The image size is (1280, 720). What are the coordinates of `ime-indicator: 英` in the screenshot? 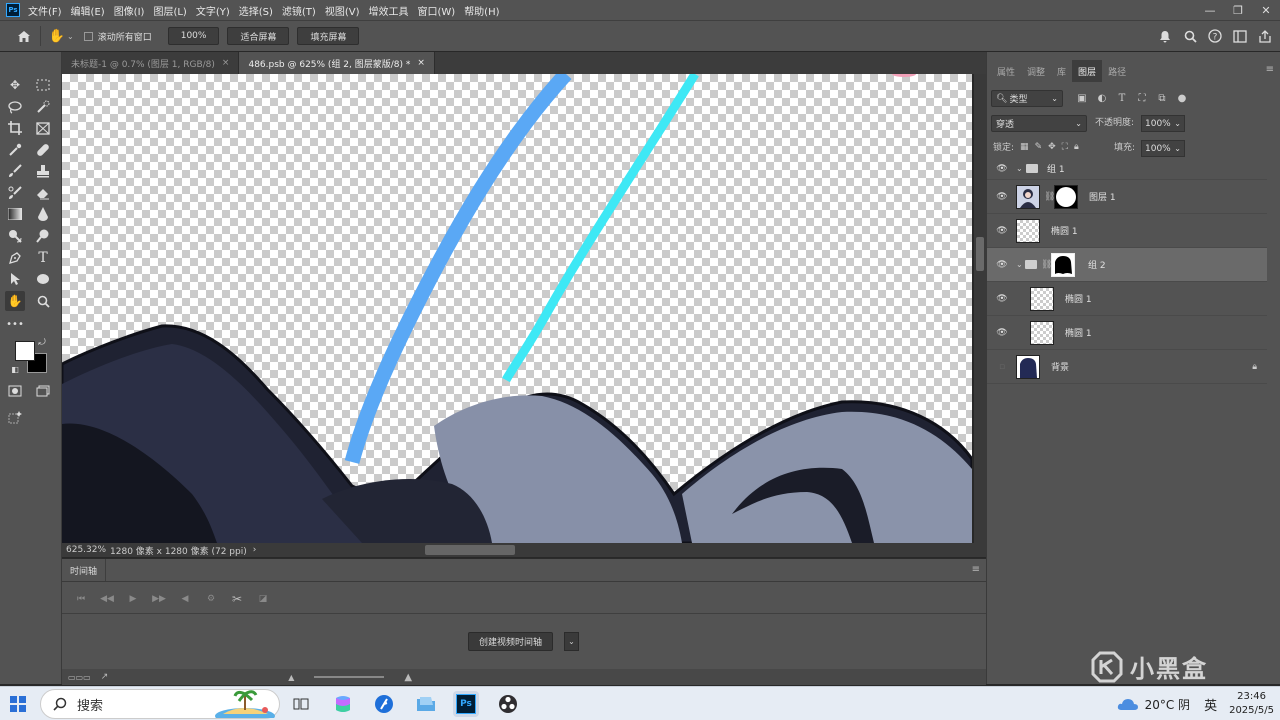 It's located at (1210, 704).